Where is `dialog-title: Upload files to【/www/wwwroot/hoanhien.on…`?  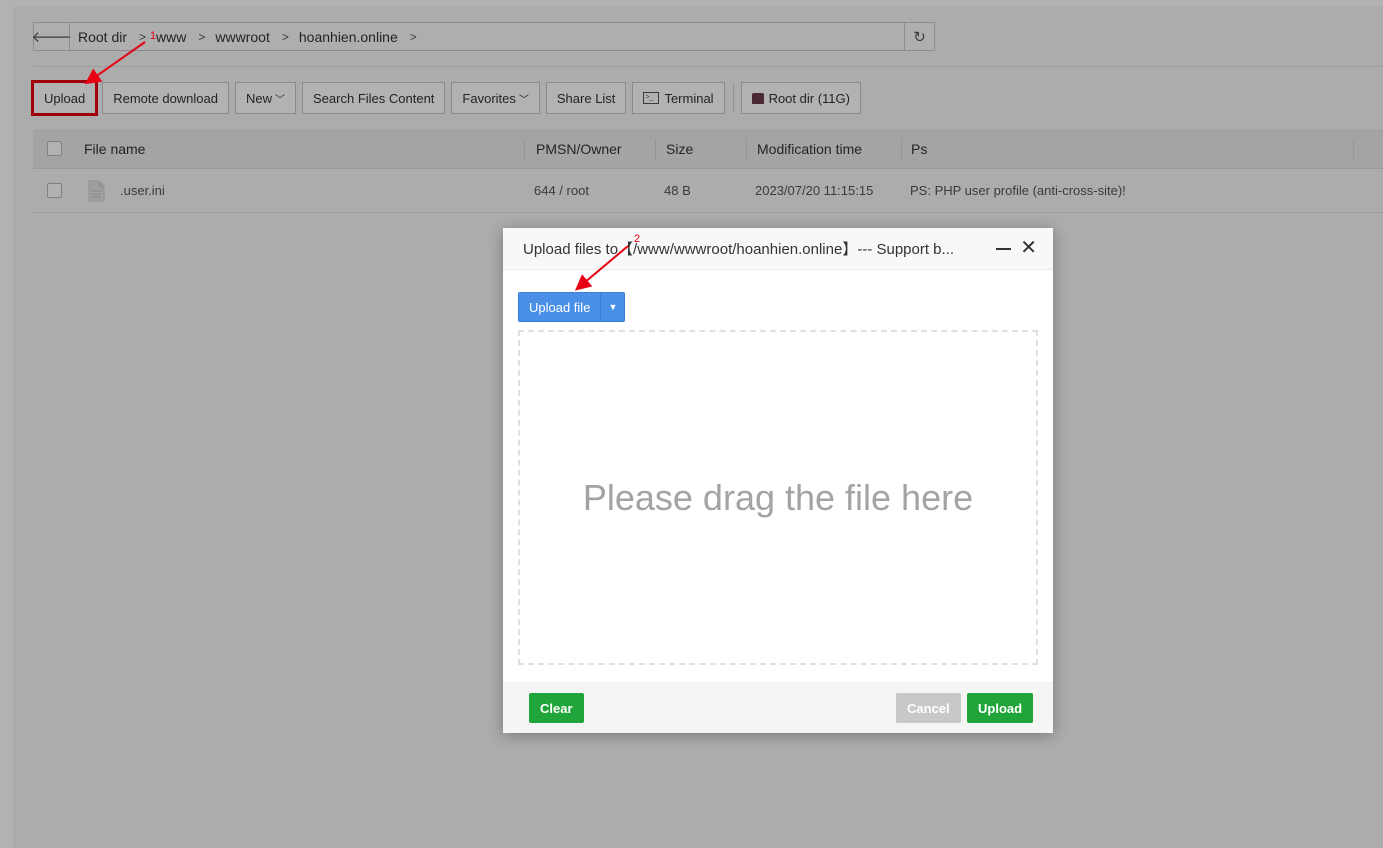 dialog-title: Upload files to【/www/wwwroot/hoanhien.on… is located at coordinates (739, 249).